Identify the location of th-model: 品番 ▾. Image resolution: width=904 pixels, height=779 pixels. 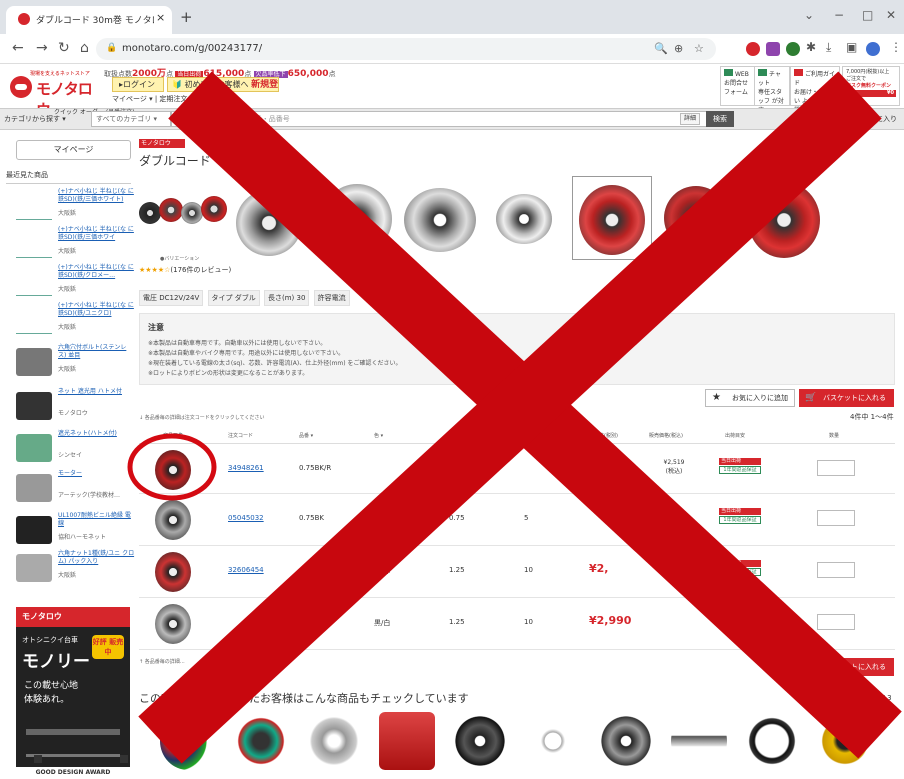
(306, 435).